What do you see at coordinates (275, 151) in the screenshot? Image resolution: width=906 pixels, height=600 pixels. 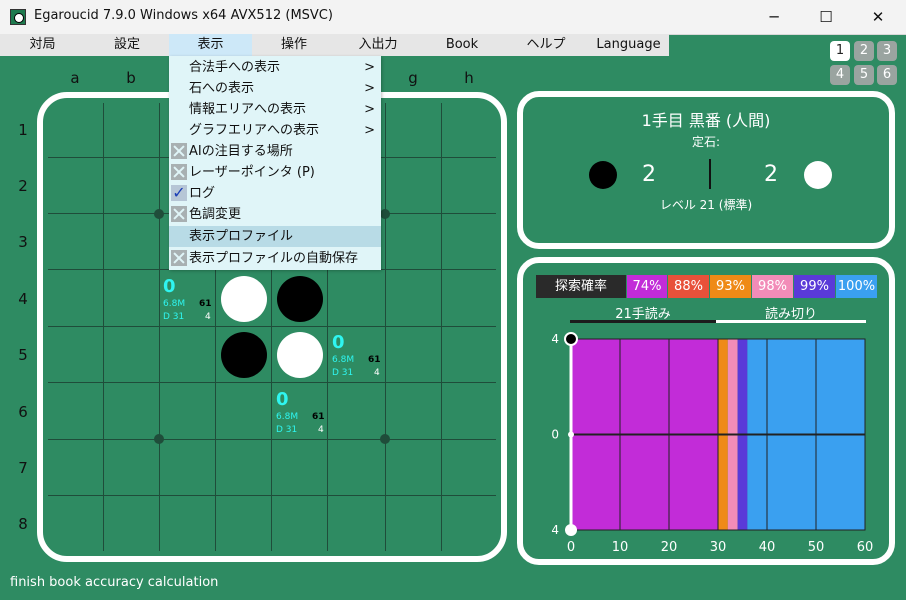 I see `view-menu-item-ai-focus: AIの注目する場所` at bounding box center [275, 151].